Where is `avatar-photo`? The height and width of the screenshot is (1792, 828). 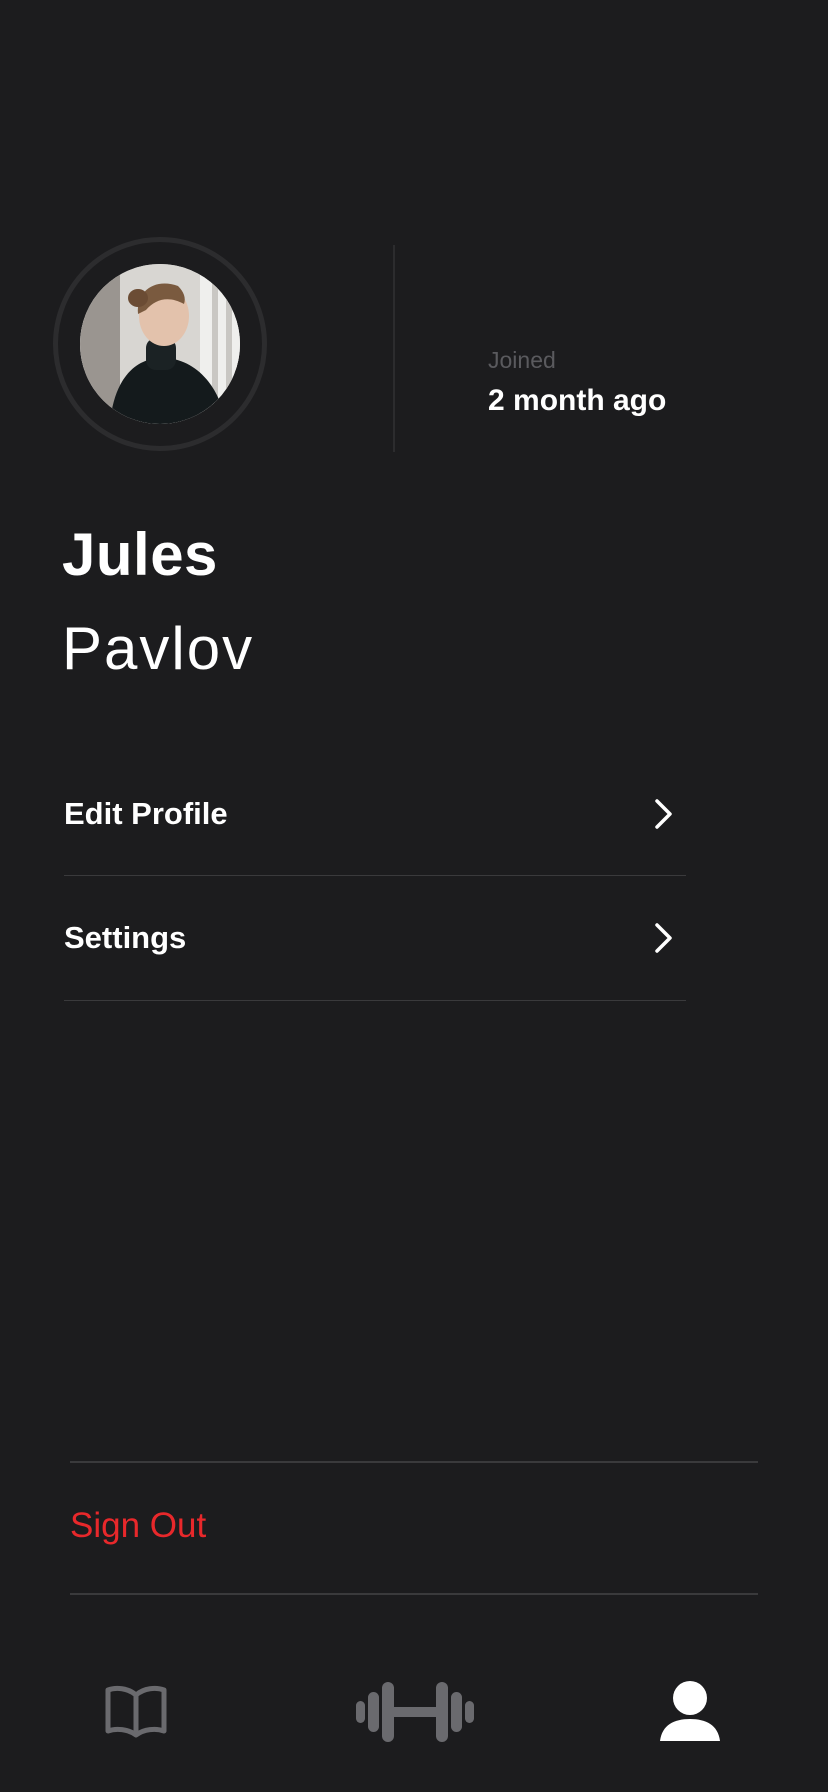
avatar-photo is located at coordinates (160, 344).